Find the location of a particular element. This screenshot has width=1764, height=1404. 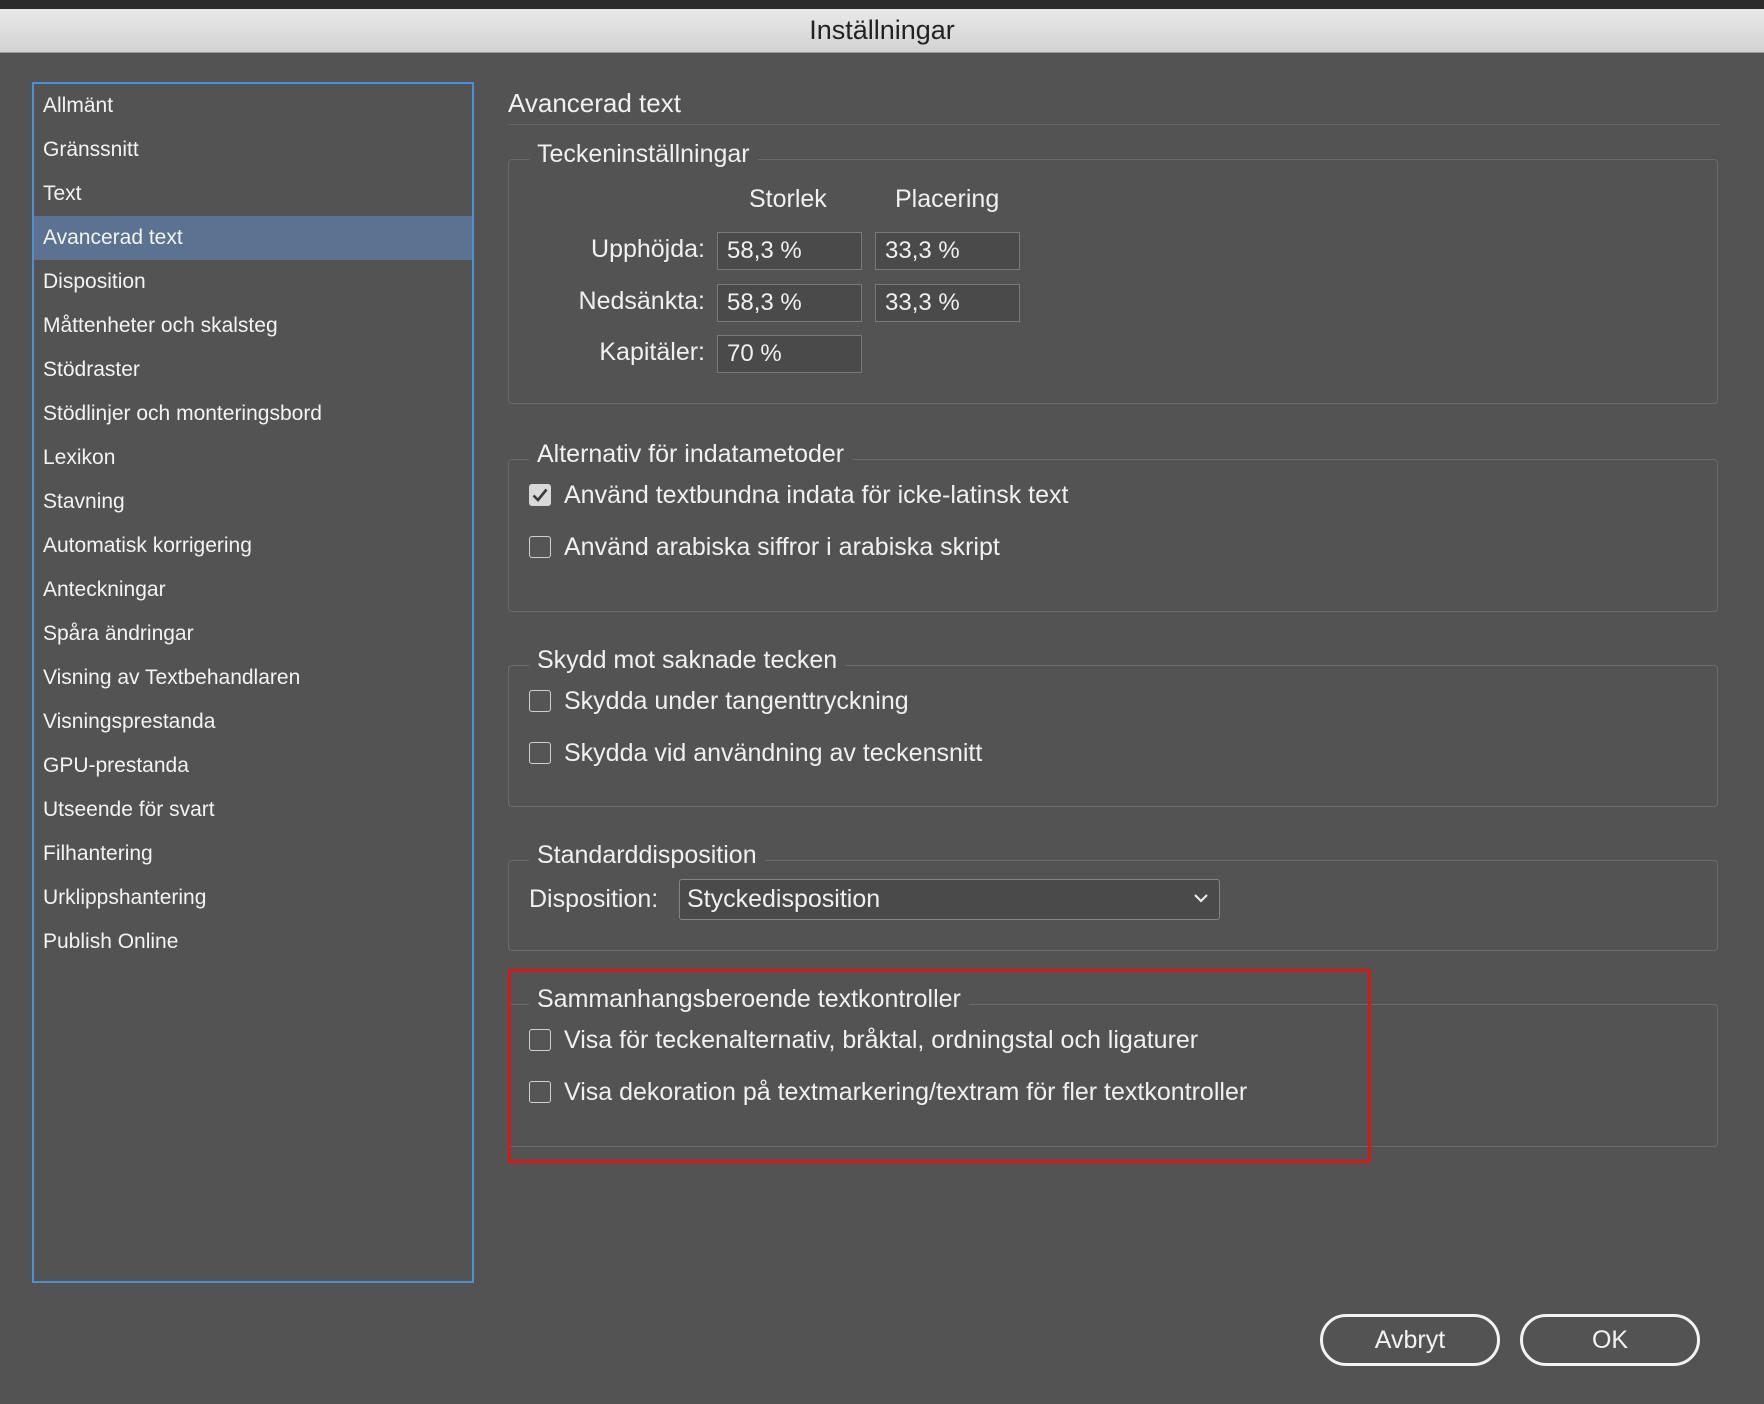

checkmark-icon is located at coordinates (540, 495).